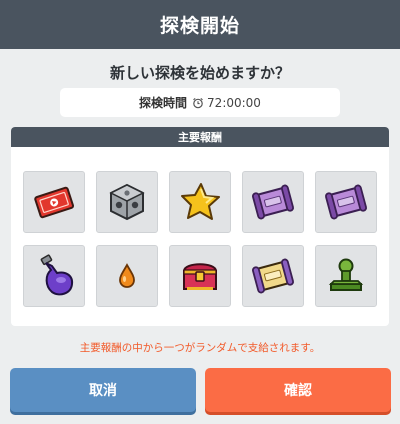  I want to click on orange-drop-icon, so click(127, 275).